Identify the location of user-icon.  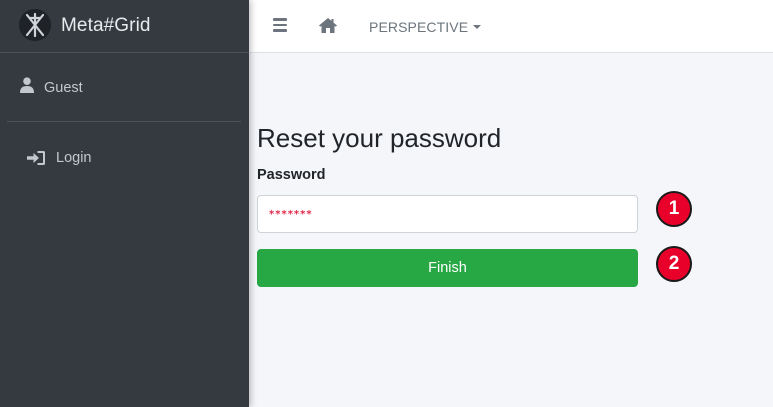
(27, 85).